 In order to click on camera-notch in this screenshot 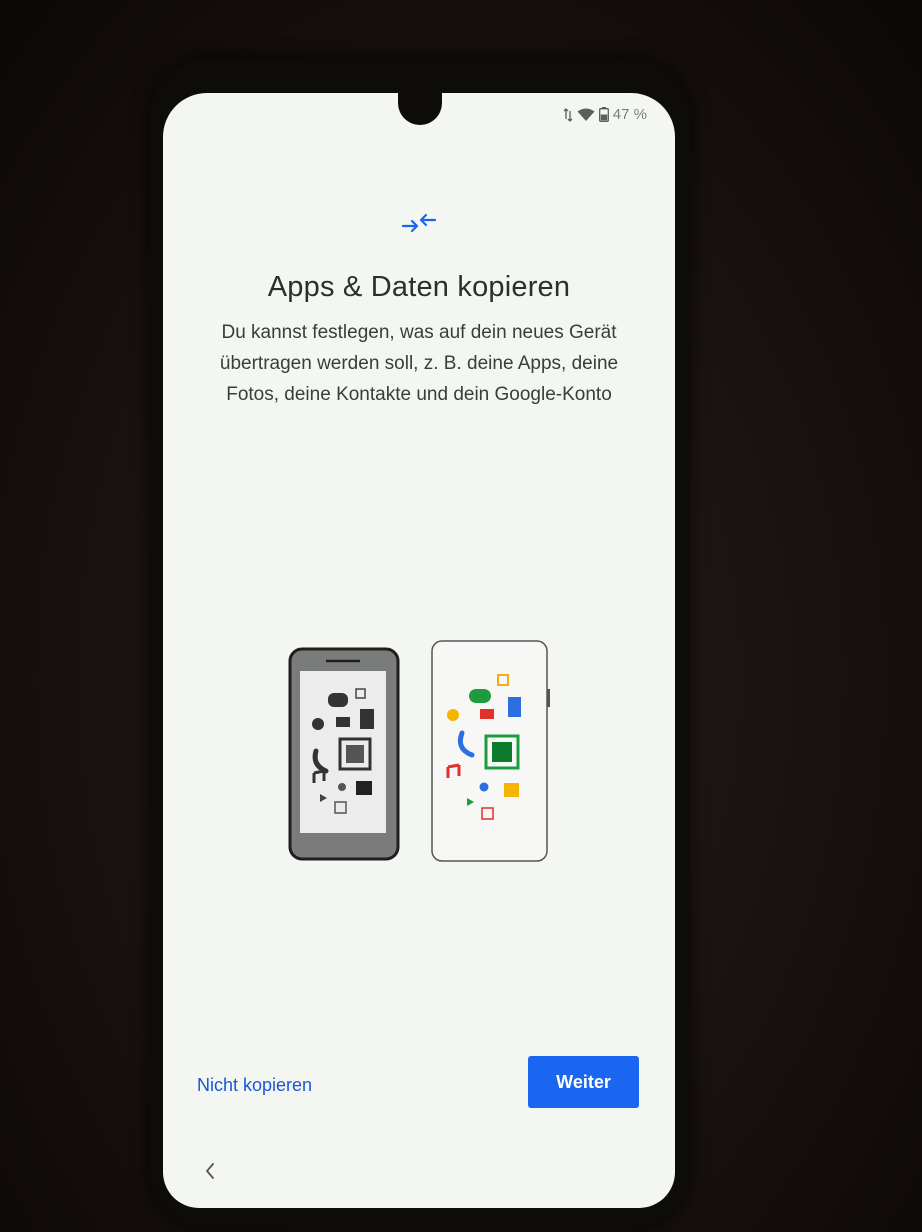, I will do `click(420, 109)`.